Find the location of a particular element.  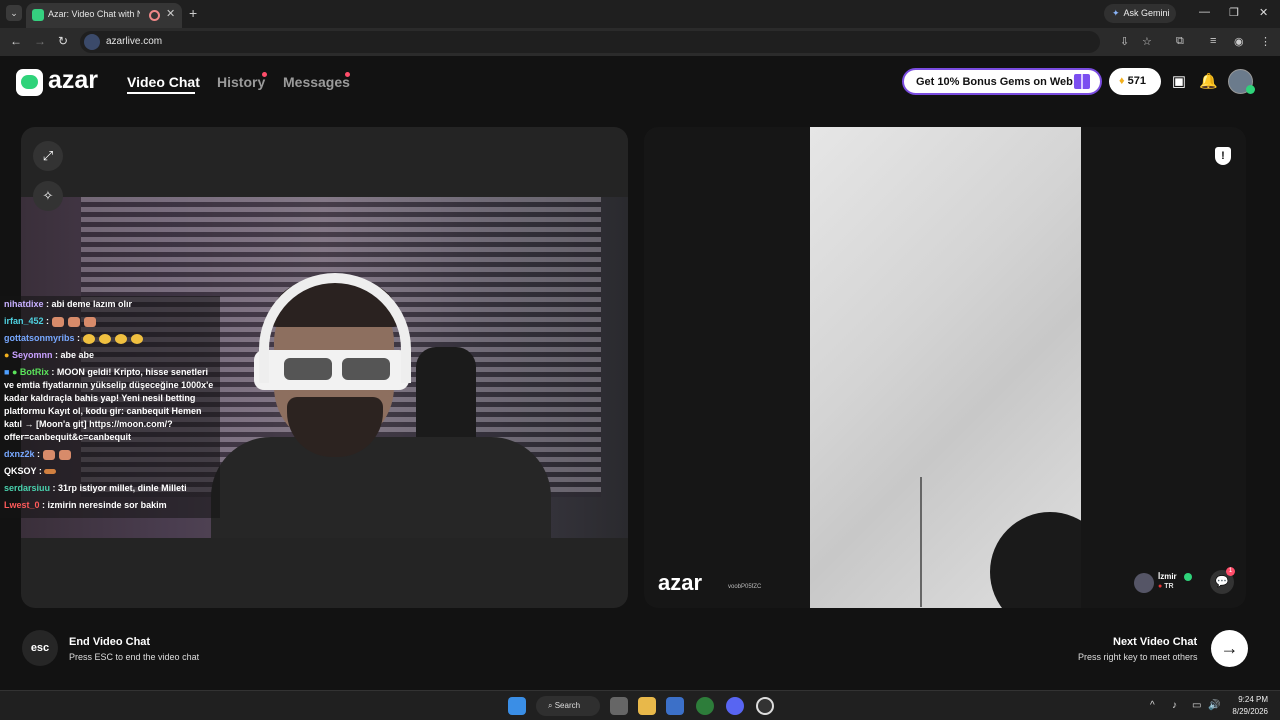

azar-logo-icon is located at coordinates (29, 82).